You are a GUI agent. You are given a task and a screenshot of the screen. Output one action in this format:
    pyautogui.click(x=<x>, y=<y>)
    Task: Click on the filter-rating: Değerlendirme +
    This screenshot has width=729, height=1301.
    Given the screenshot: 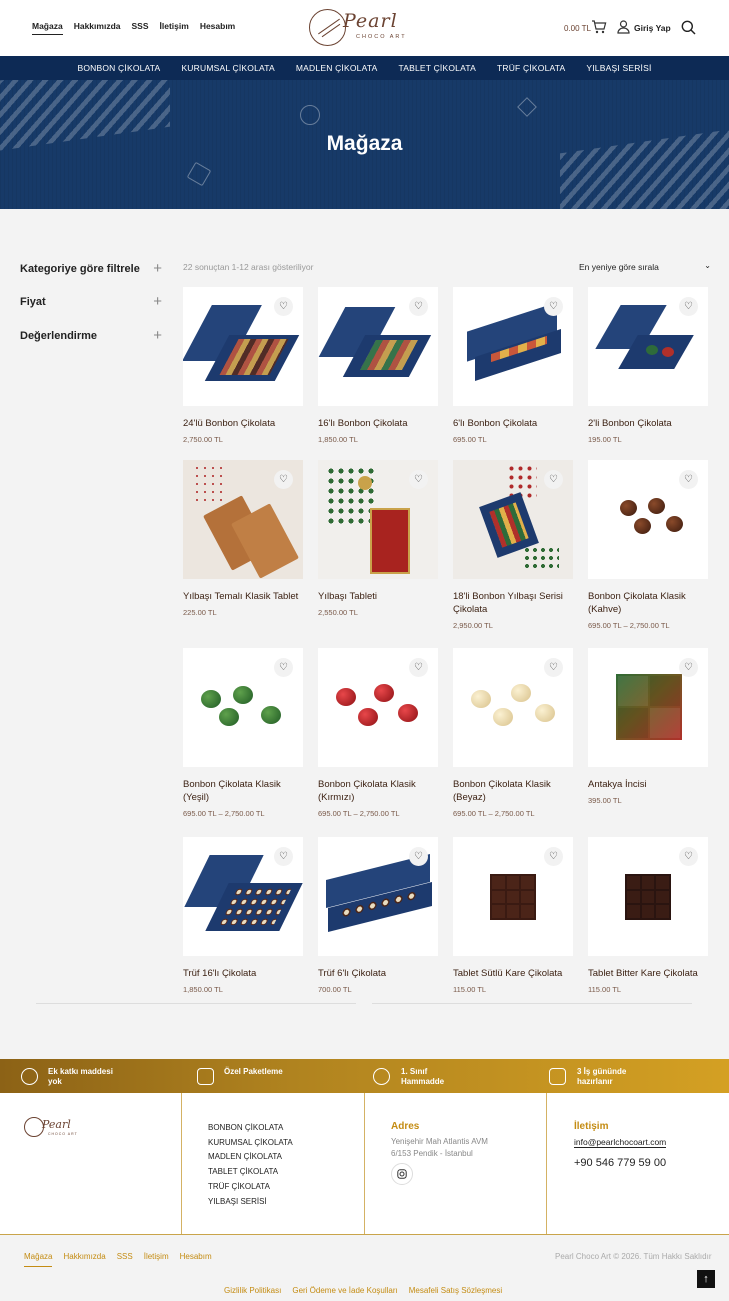 What is the action you would take?
    pyautogui.click(x=91, y=335)
    